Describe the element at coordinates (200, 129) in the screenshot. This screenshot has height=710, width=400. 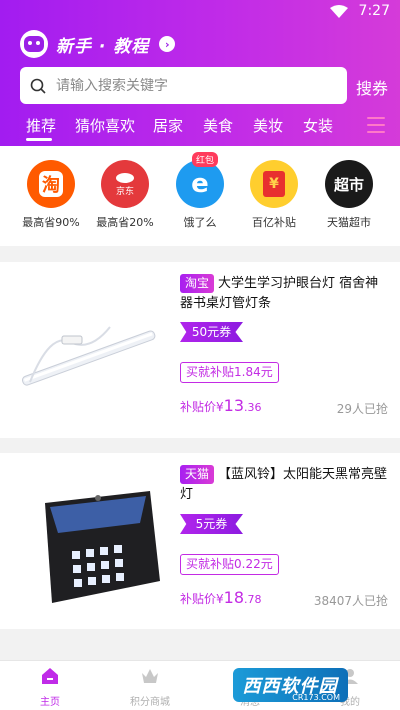
I see `category-tabs: 推荐 猜你喜欢 居家 美食 美妆 女装` at that location.